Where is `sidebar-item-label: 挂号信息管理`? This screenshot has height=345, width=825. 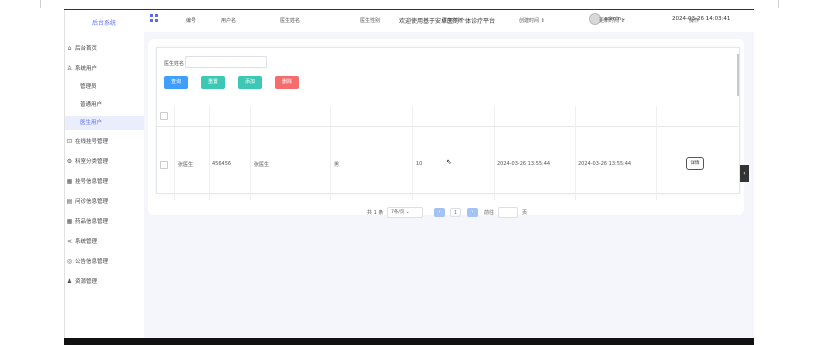 sidebar-item-label: 挂号信息管理 is located at coordinates (92, 182).